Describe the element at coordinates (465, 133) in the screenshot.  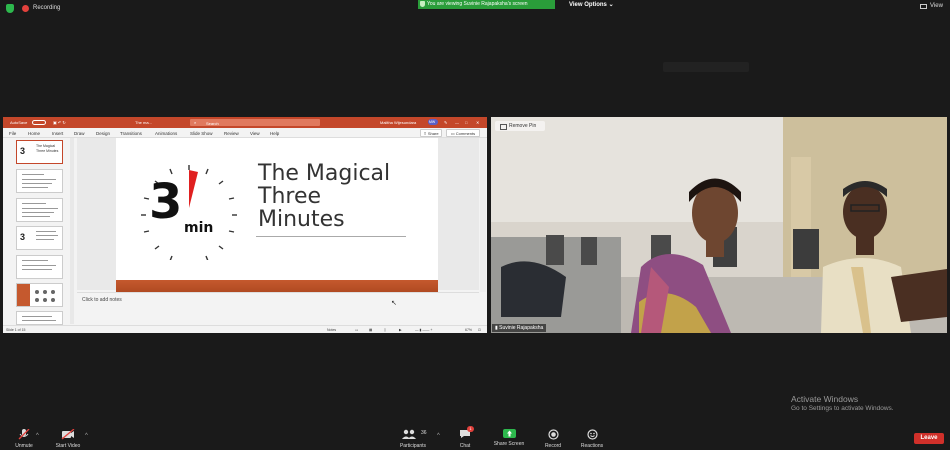
I see `comments-label: Comments` at that location.